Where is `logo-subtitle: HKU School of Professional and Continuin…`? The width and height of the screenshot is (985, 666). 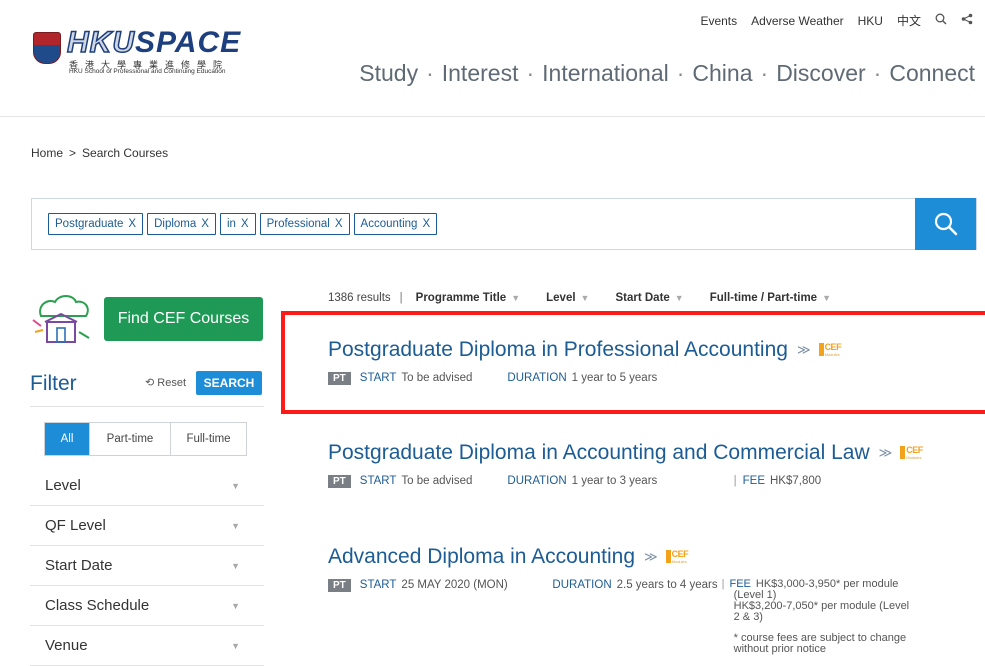 logo-subtitle: HKU School of Professional and Continuin… is located at coordinates (147, 71).